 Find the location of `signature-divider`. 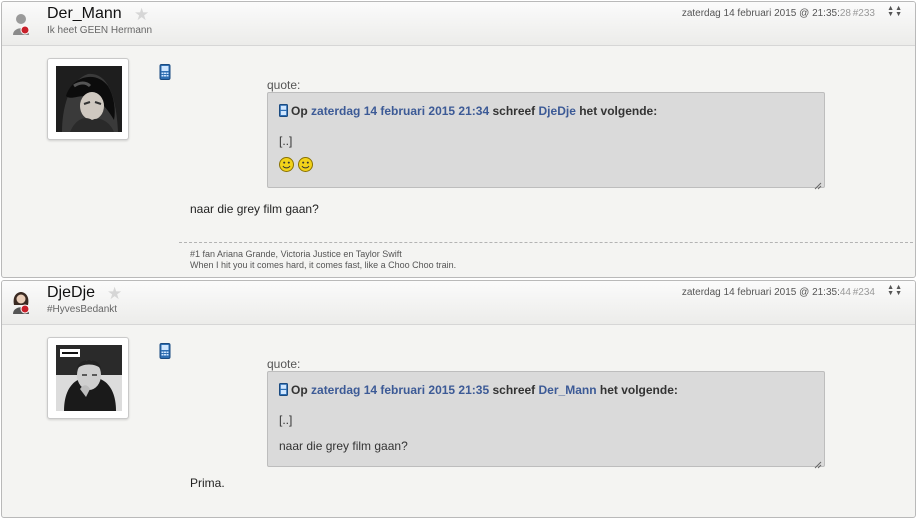

signature-divider is located at coordinates (546, 242).